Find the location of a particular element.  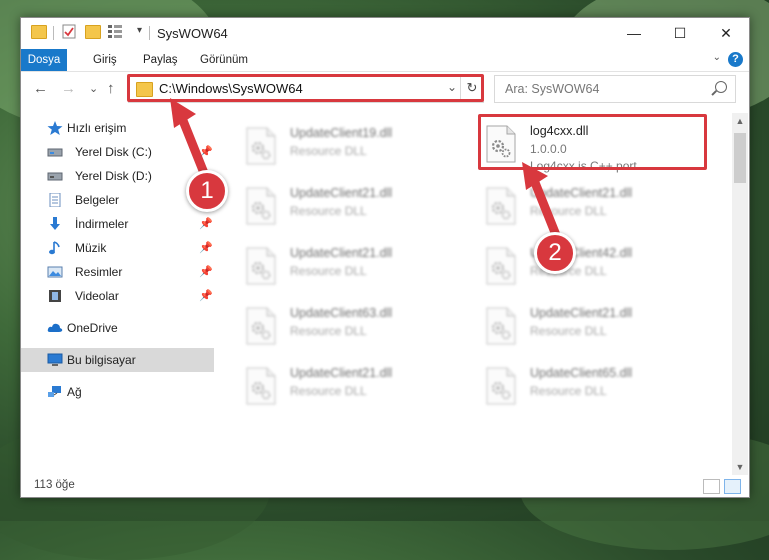

sidebar-item-pictures: Resimler 📌 is located at coordinates (117, 272).